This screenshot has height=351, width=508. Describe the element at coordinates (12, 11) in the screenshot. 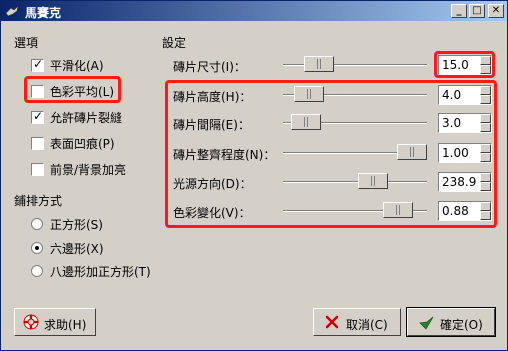

I see `gimp-icon` at that location.